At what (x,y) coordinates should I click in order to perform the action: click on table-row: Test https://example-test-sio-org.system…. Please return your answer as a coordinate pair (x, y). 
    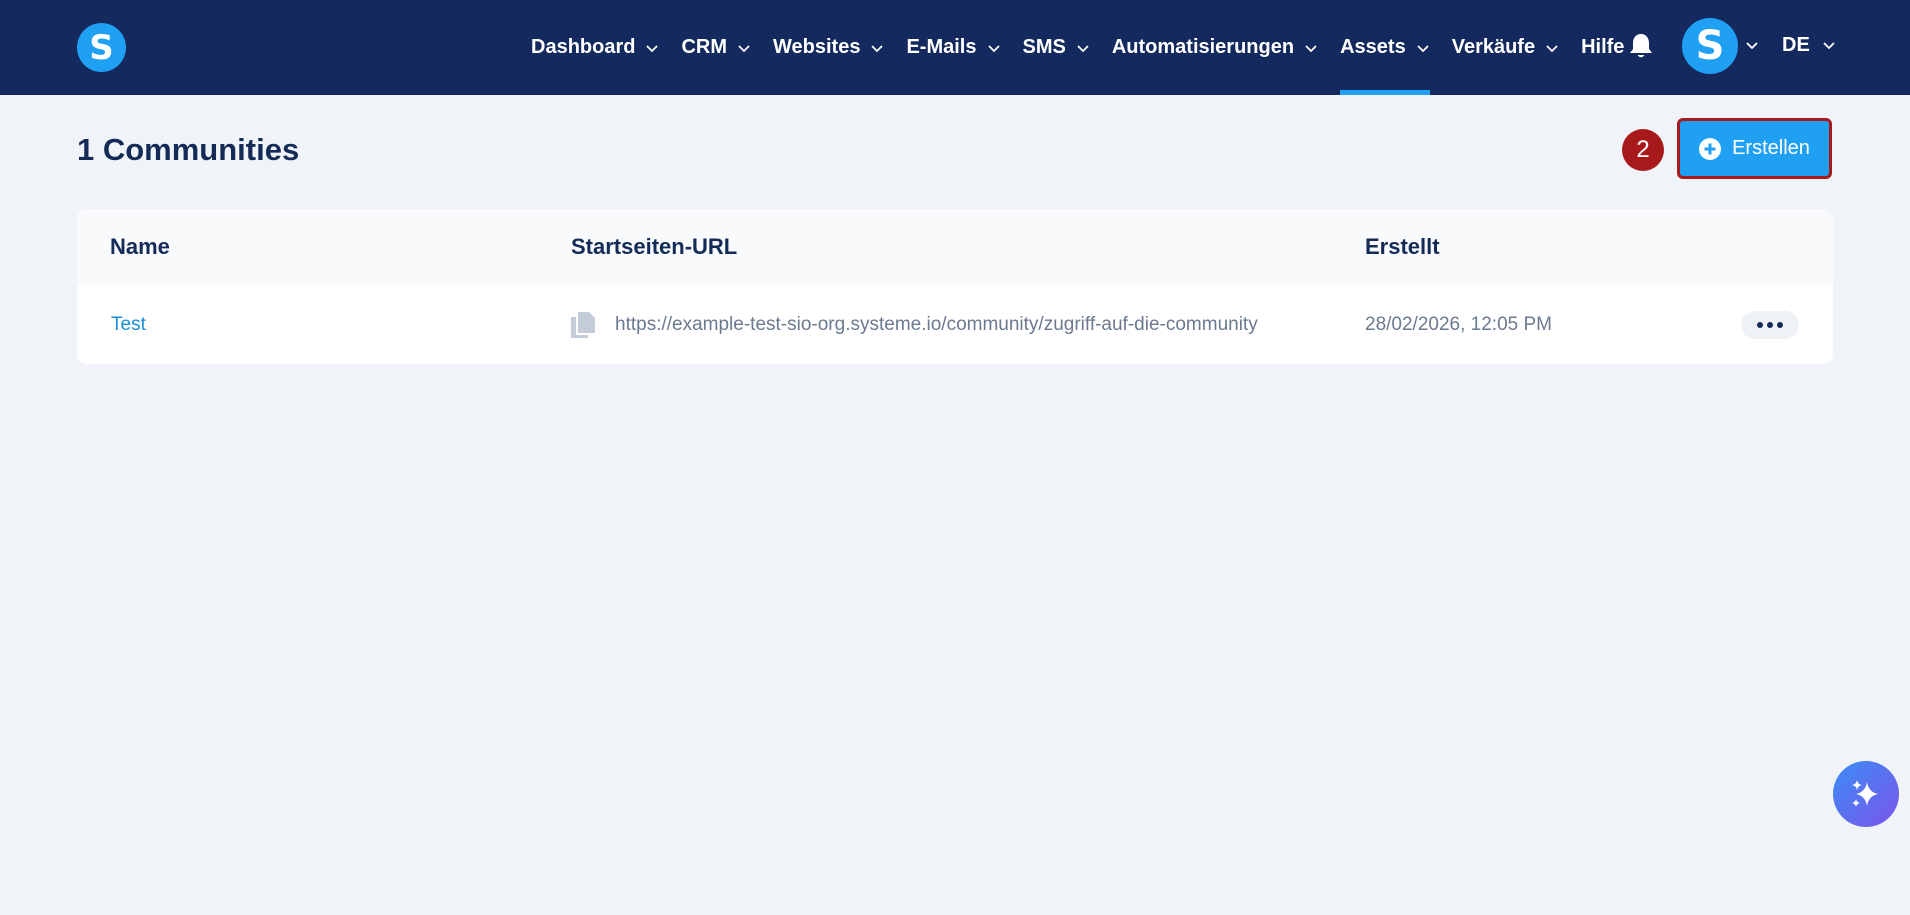
    Looking at the image, I should click on (955, 324).